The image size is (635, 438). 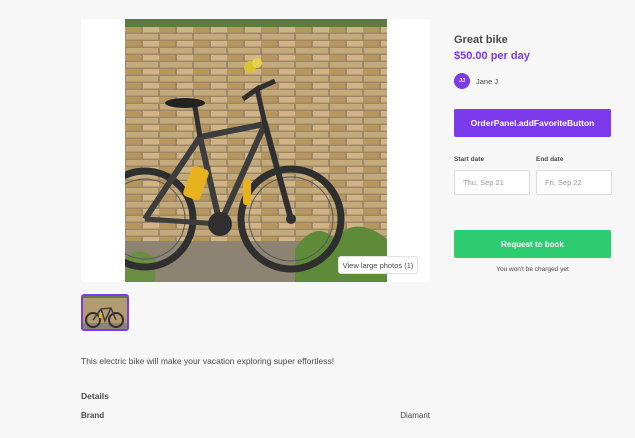 I want to click on details-heading: Details, so click(x=95, y=396).